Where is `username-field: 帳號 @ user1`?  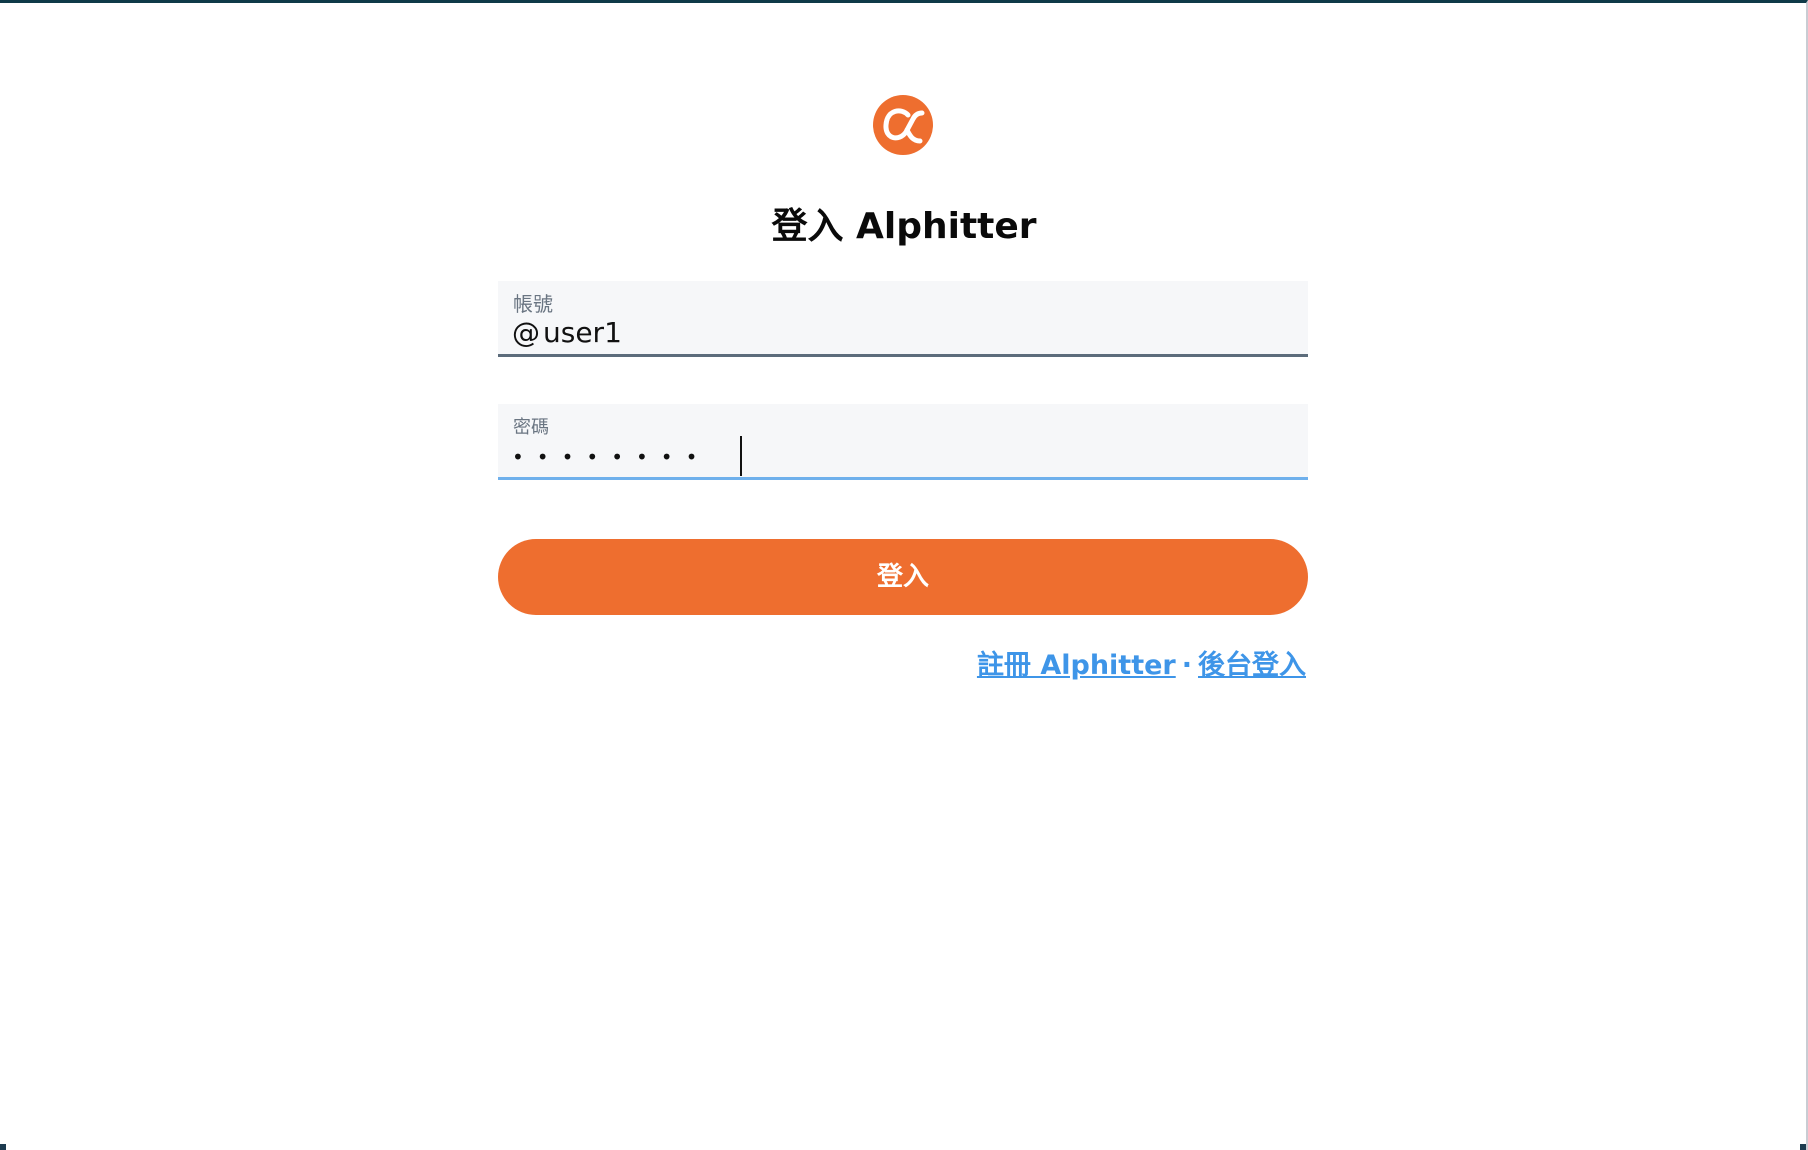
username-field: 帳號 @ user1 is located at coordinates (903, 319).